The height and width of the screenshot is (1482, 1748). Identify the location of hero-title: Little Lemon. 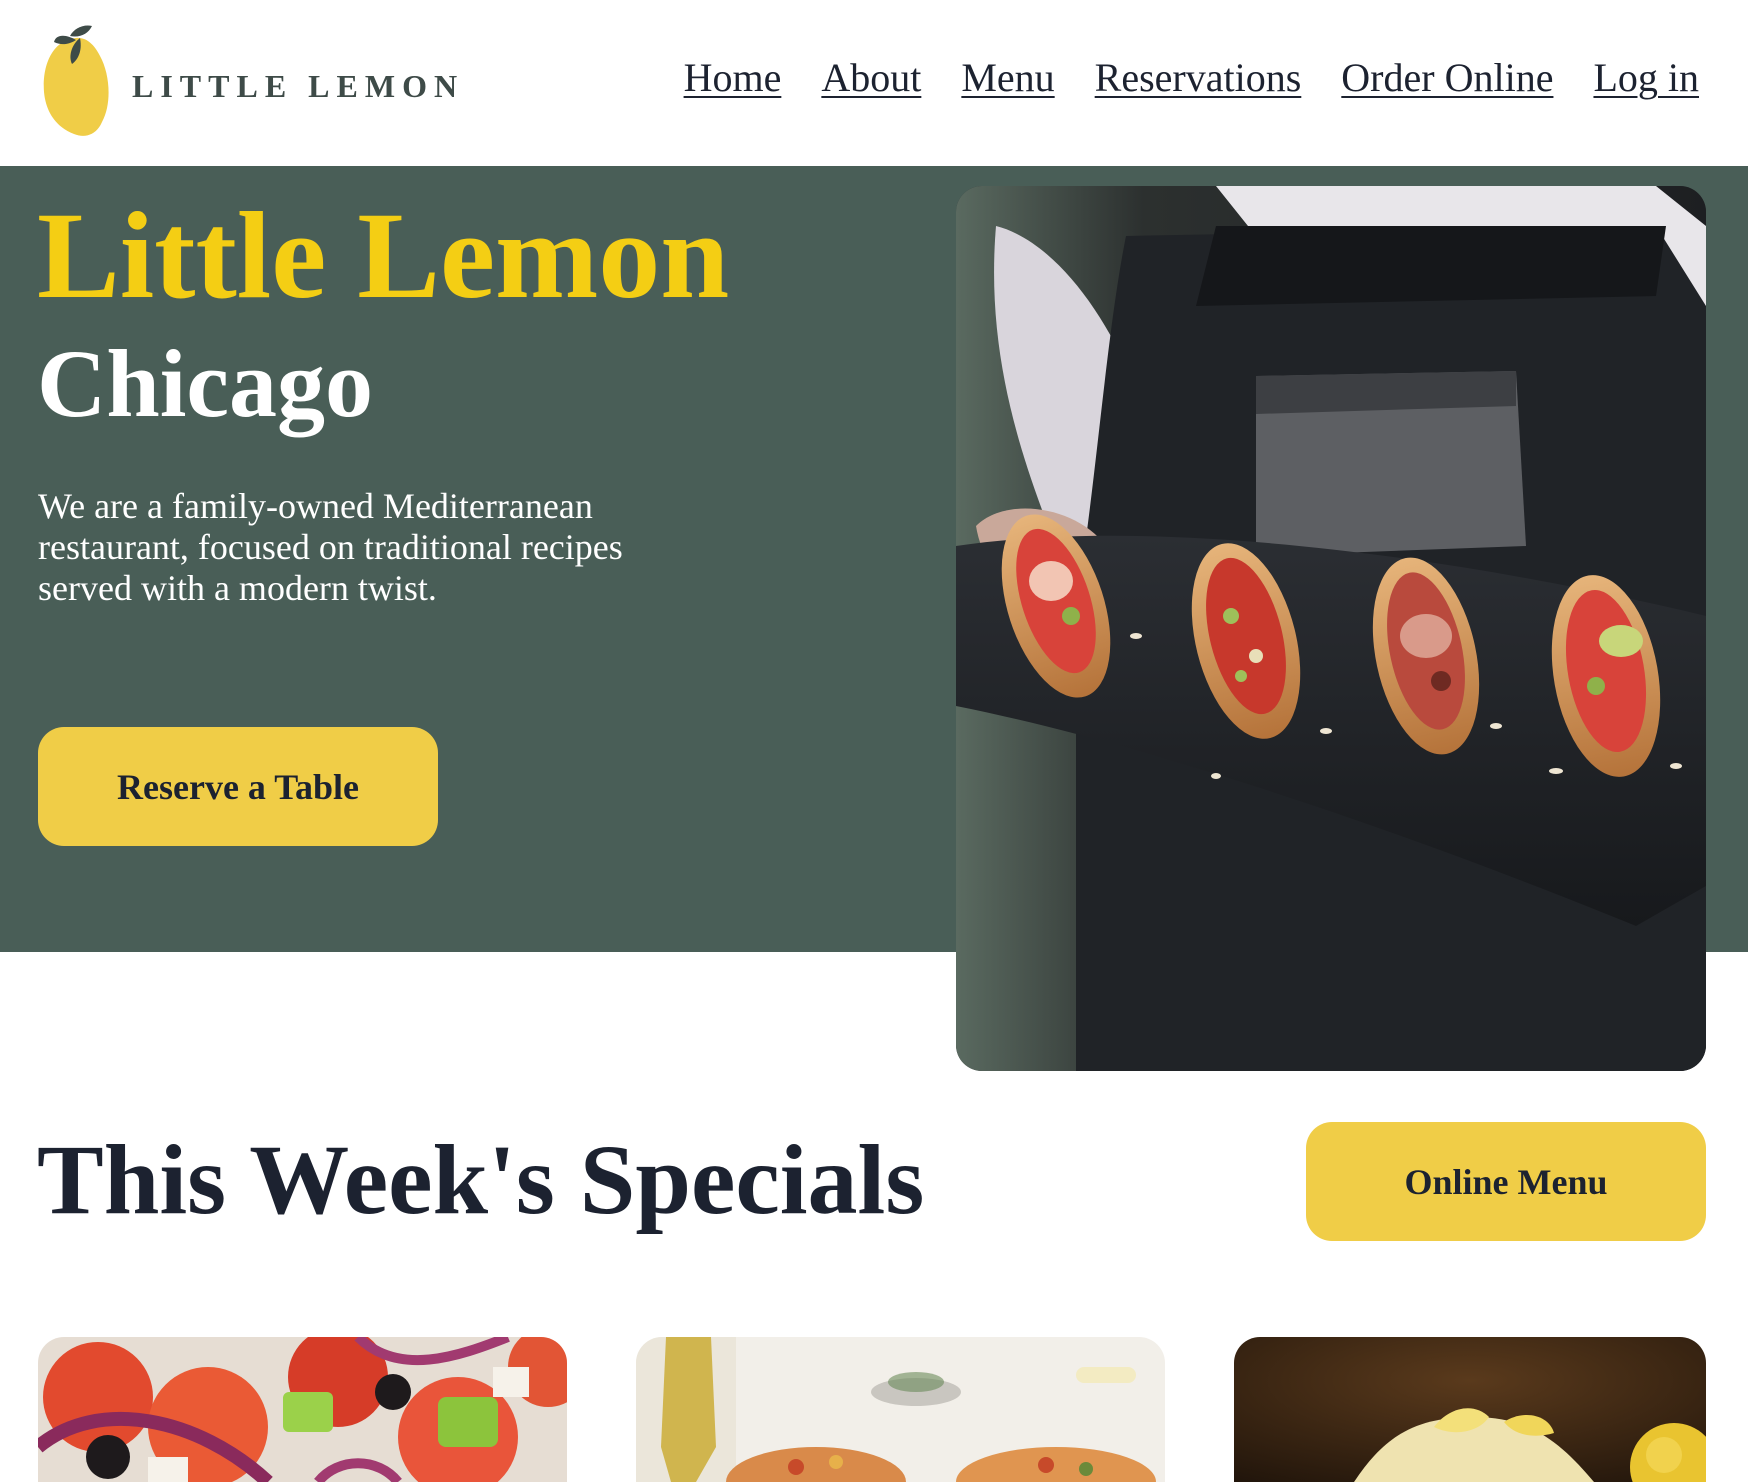
(383, 255).